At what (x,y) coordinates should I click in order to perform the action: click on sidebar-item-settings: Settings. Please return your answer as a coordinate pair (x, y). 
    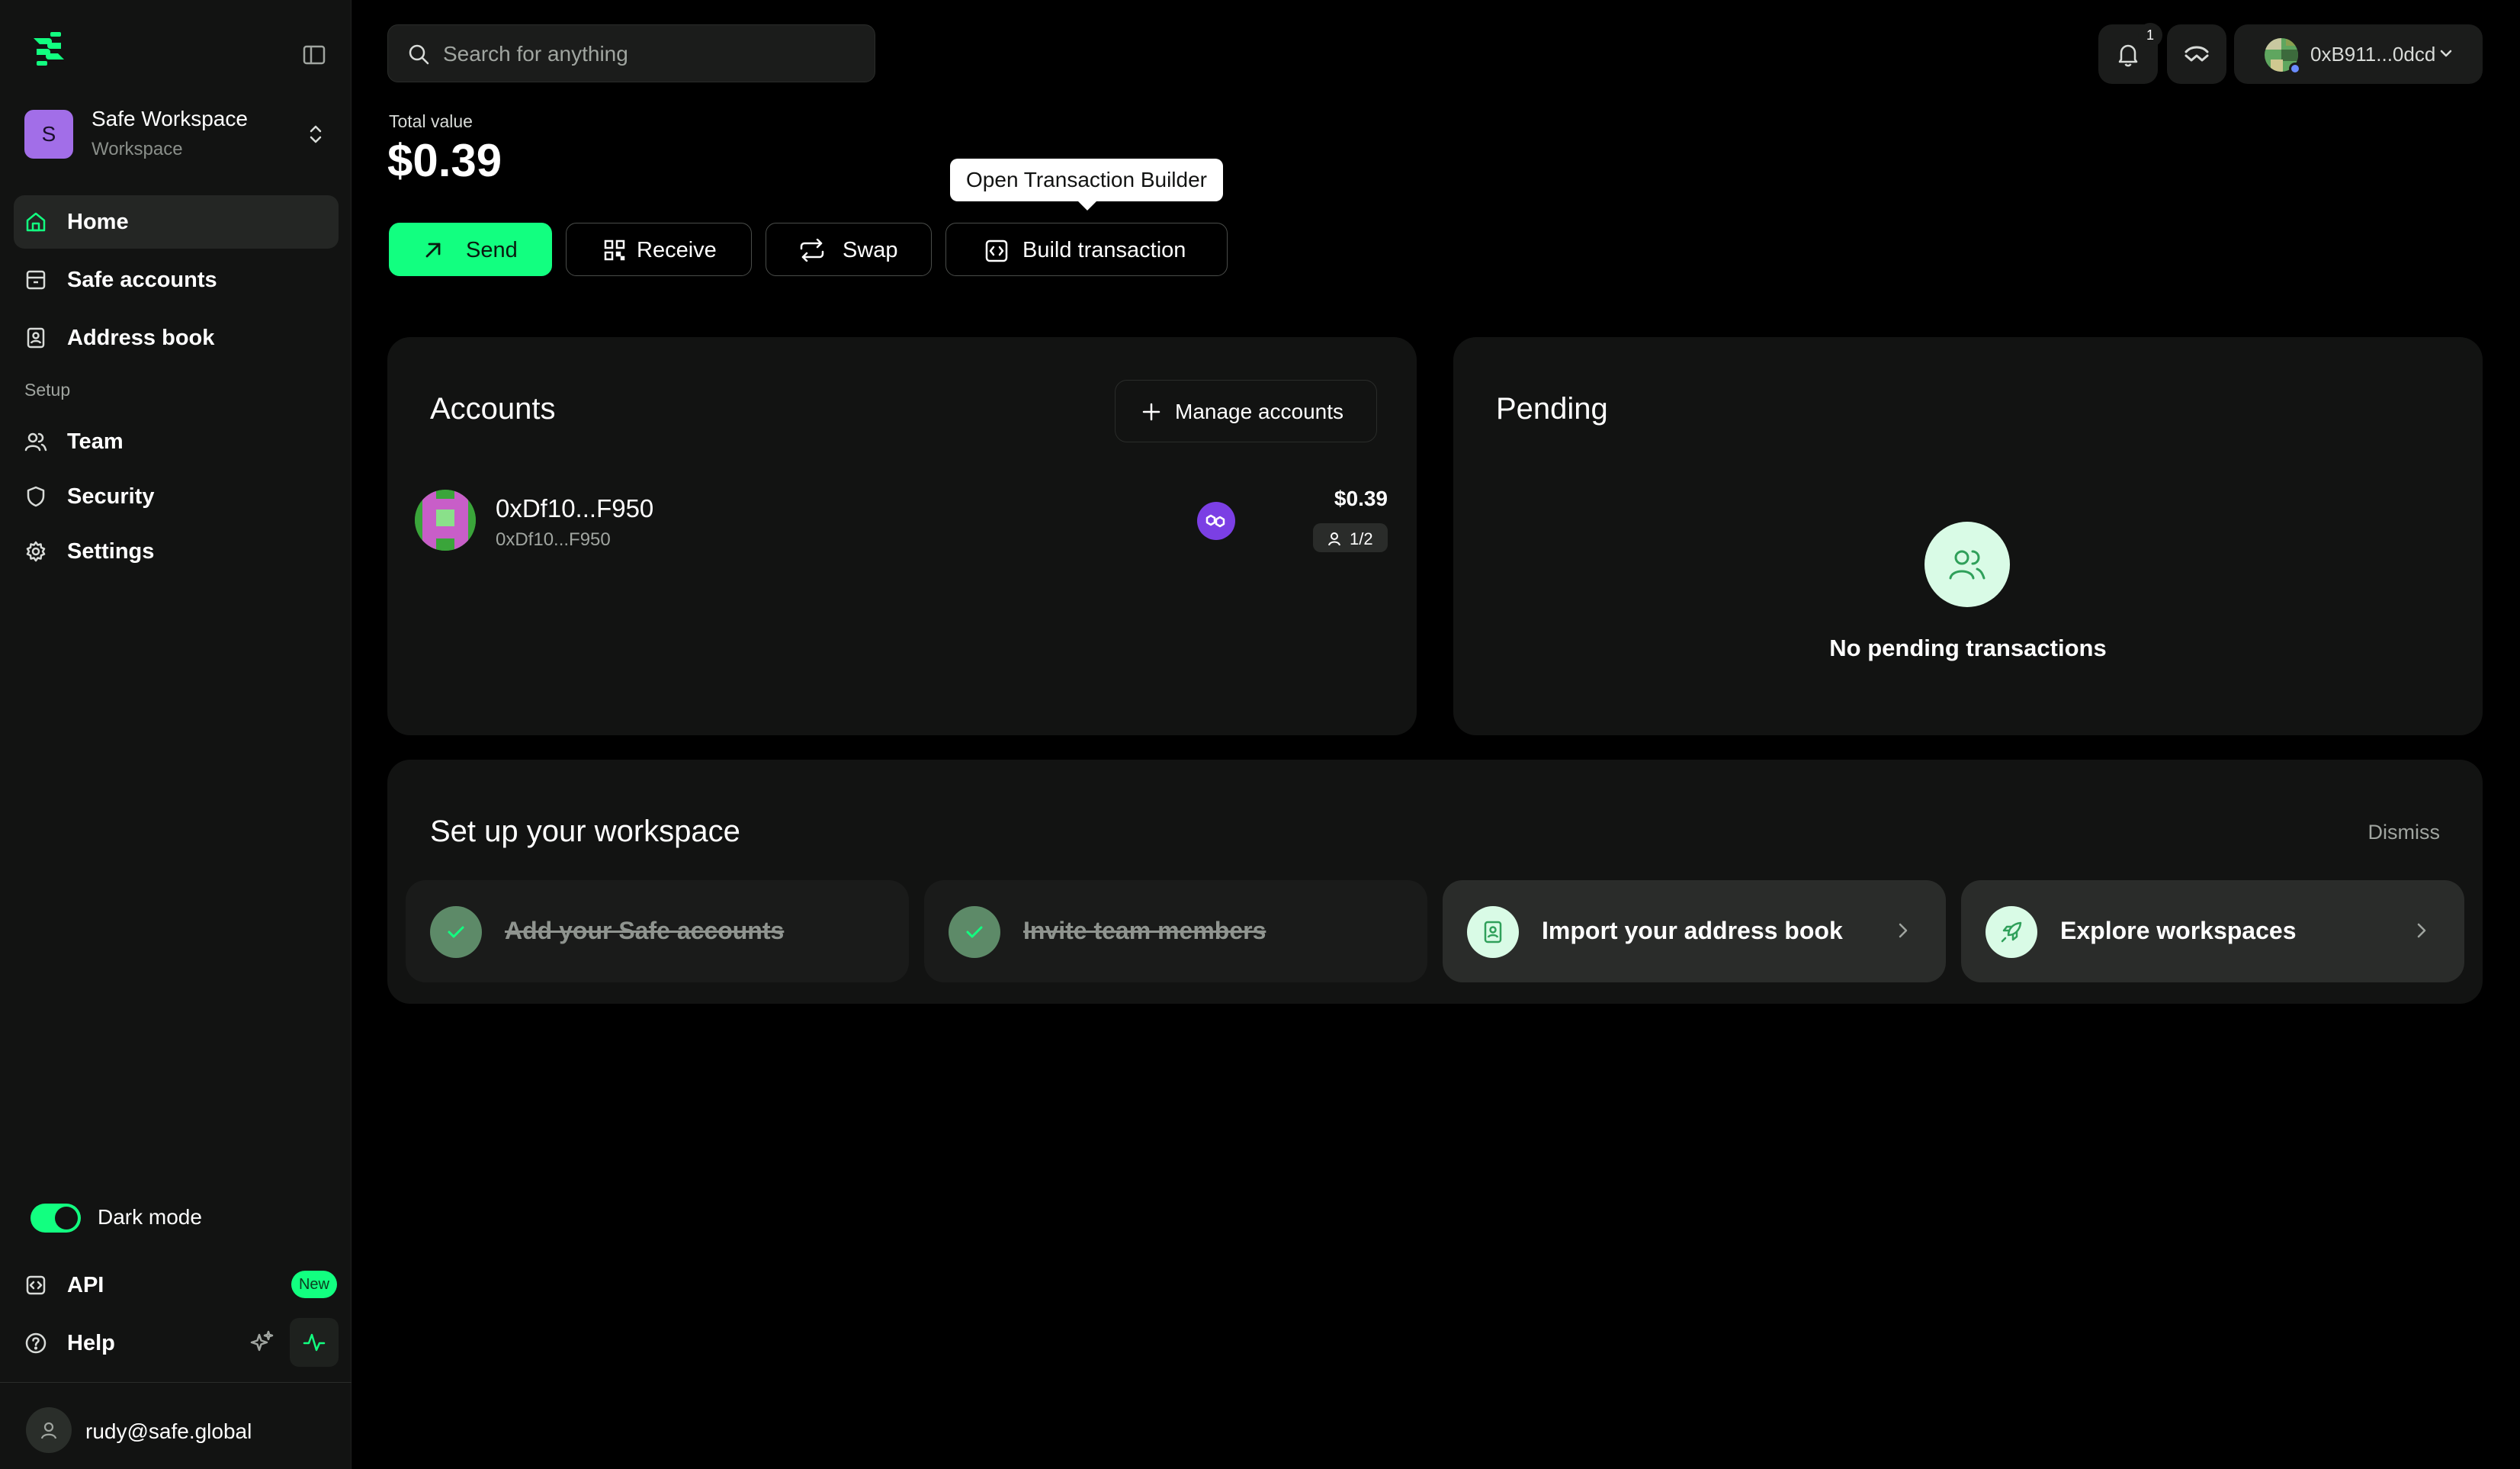
    Looking at the image, I should click on (176, 551).